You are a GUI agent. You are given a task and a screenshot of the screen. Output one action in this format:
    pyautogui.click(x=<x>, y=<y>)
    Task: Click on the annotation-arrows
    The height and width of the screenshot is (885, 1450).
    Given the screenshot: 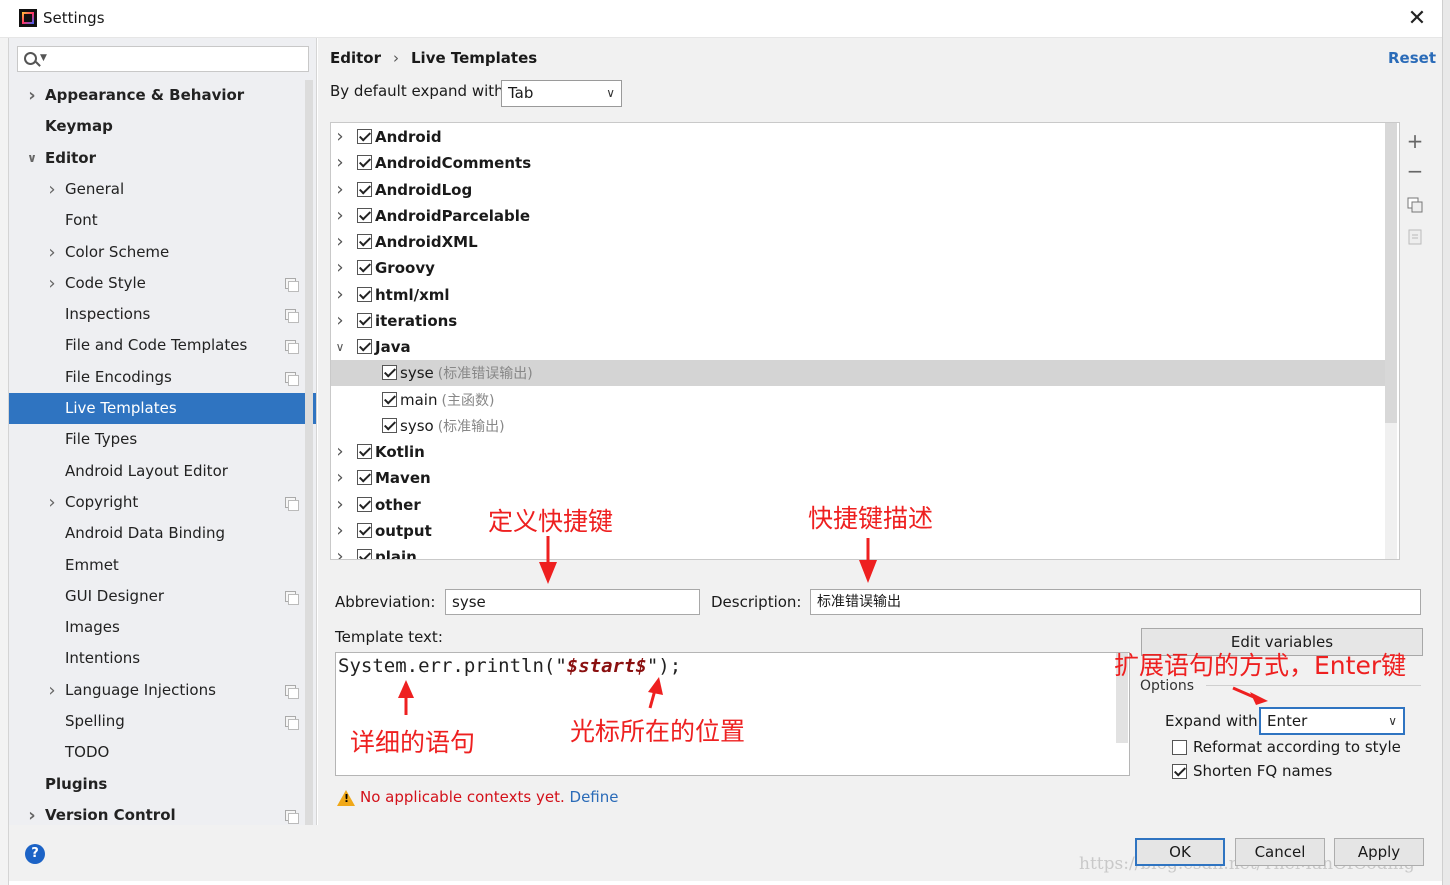 What is the action you would take?
    pyautogui.click(x=833, y=625)
    